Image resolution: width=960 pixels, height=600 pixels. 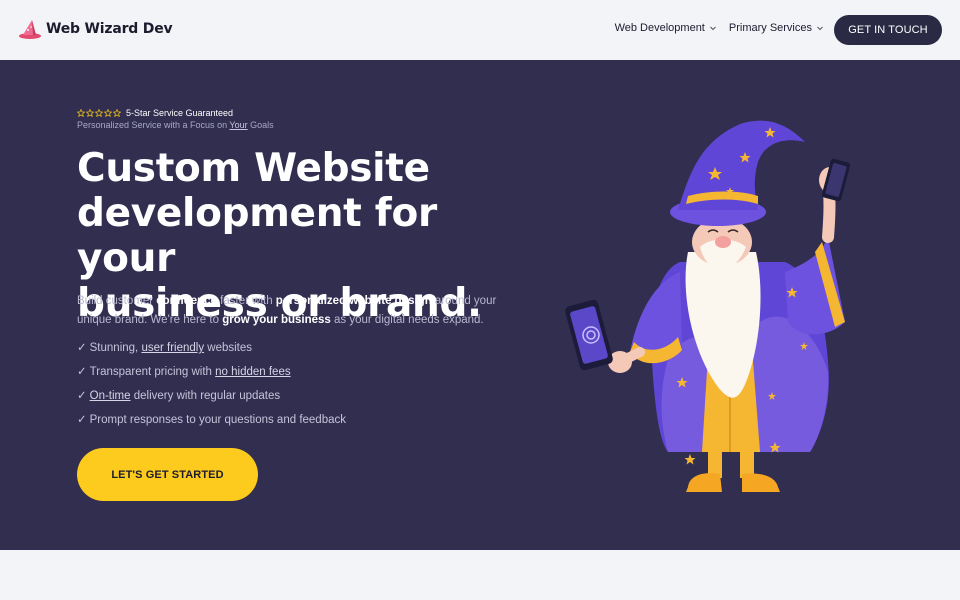 What do you see at coordinates (238, 125) in the screenshot?
I see `subtagline-underlined: Your` at bounding box center [238, 125].